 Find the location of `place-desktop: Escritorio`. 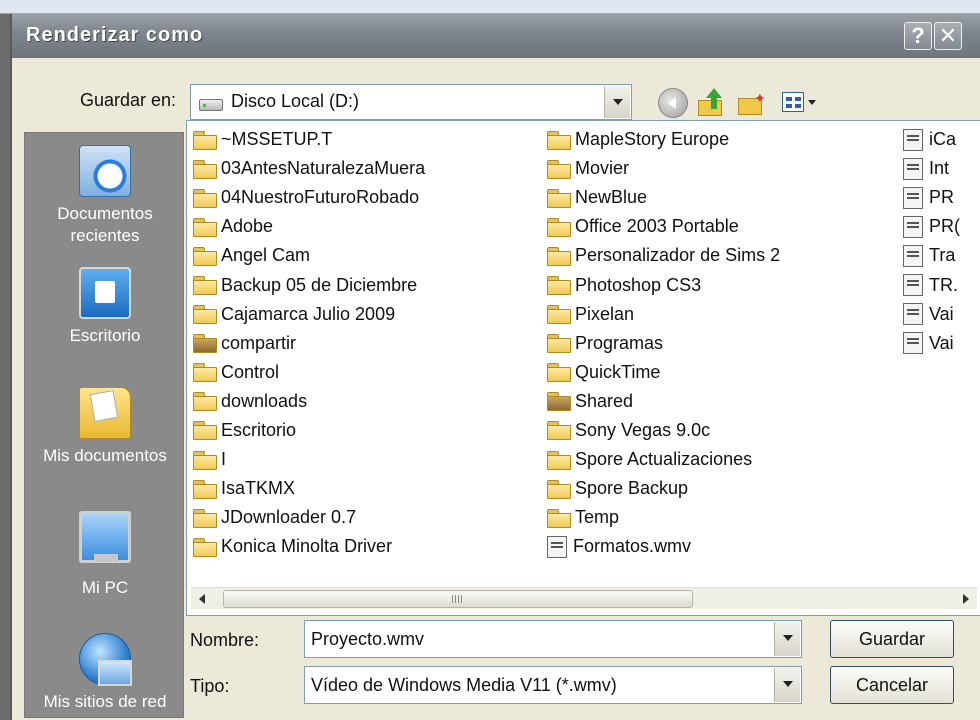

place-desktop: Escritorio is located at coordinates (105, 307).